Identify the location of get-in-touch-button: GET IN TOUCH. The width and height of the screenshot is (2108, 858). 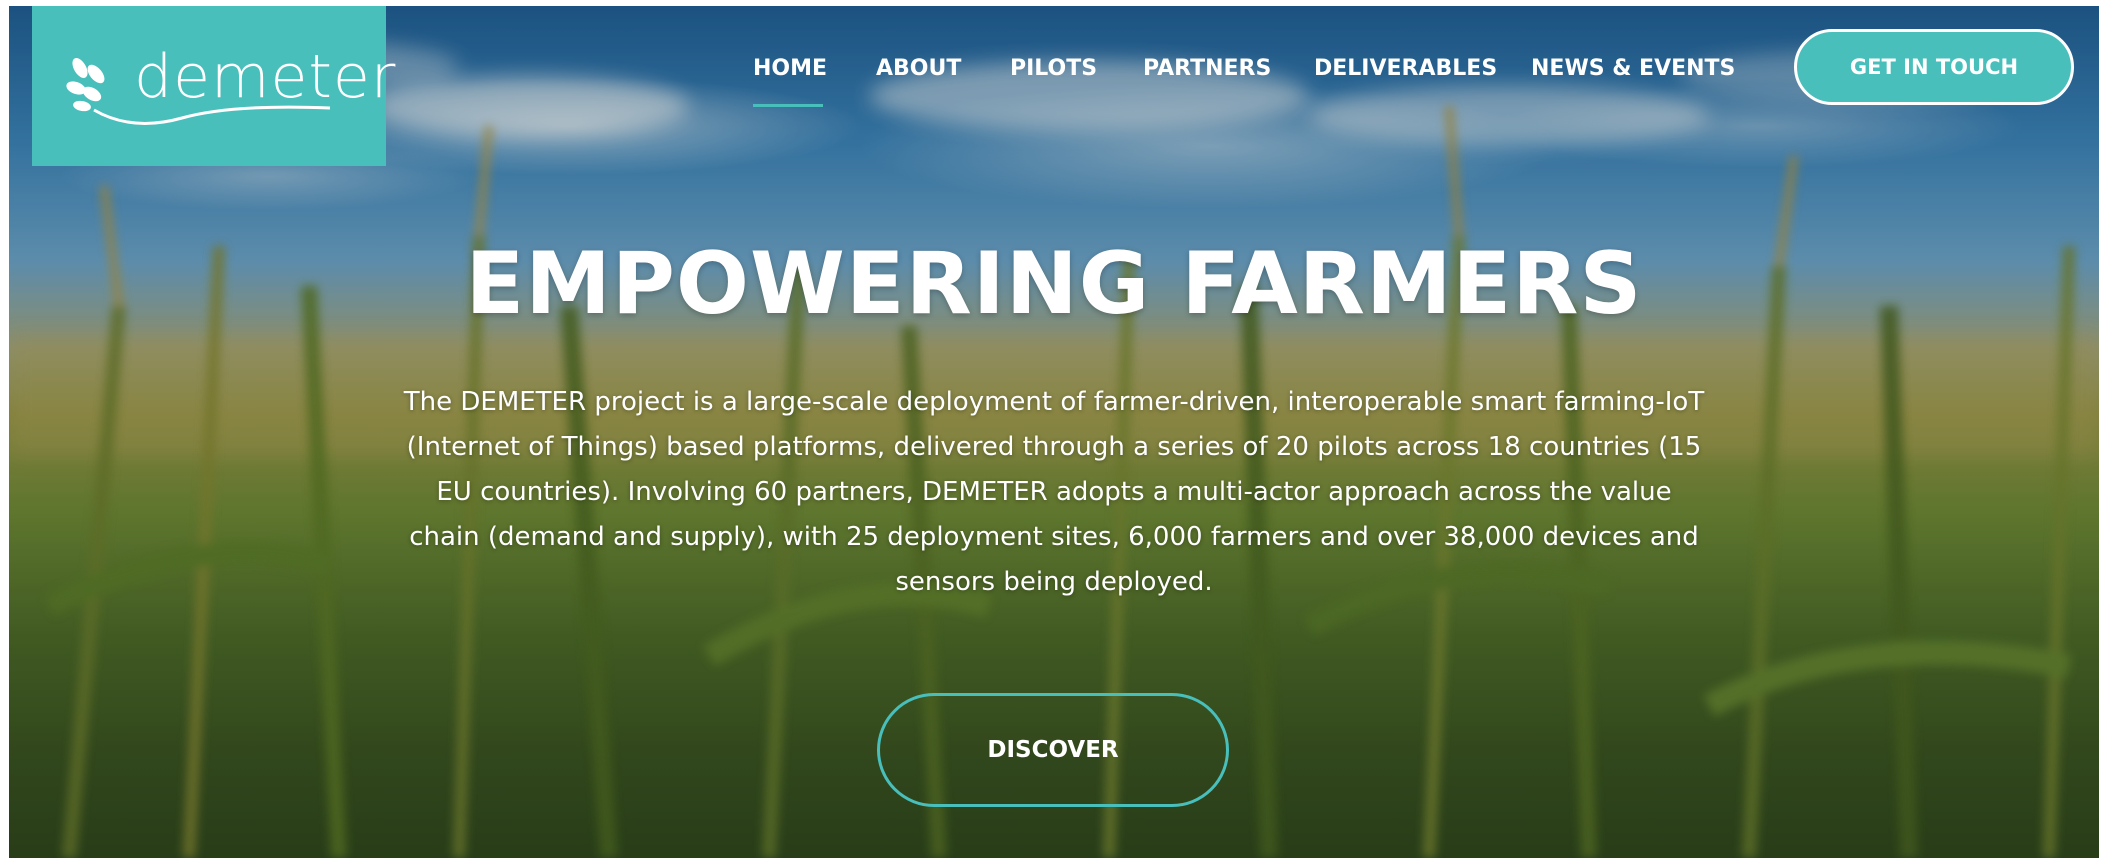
(1934, 67).